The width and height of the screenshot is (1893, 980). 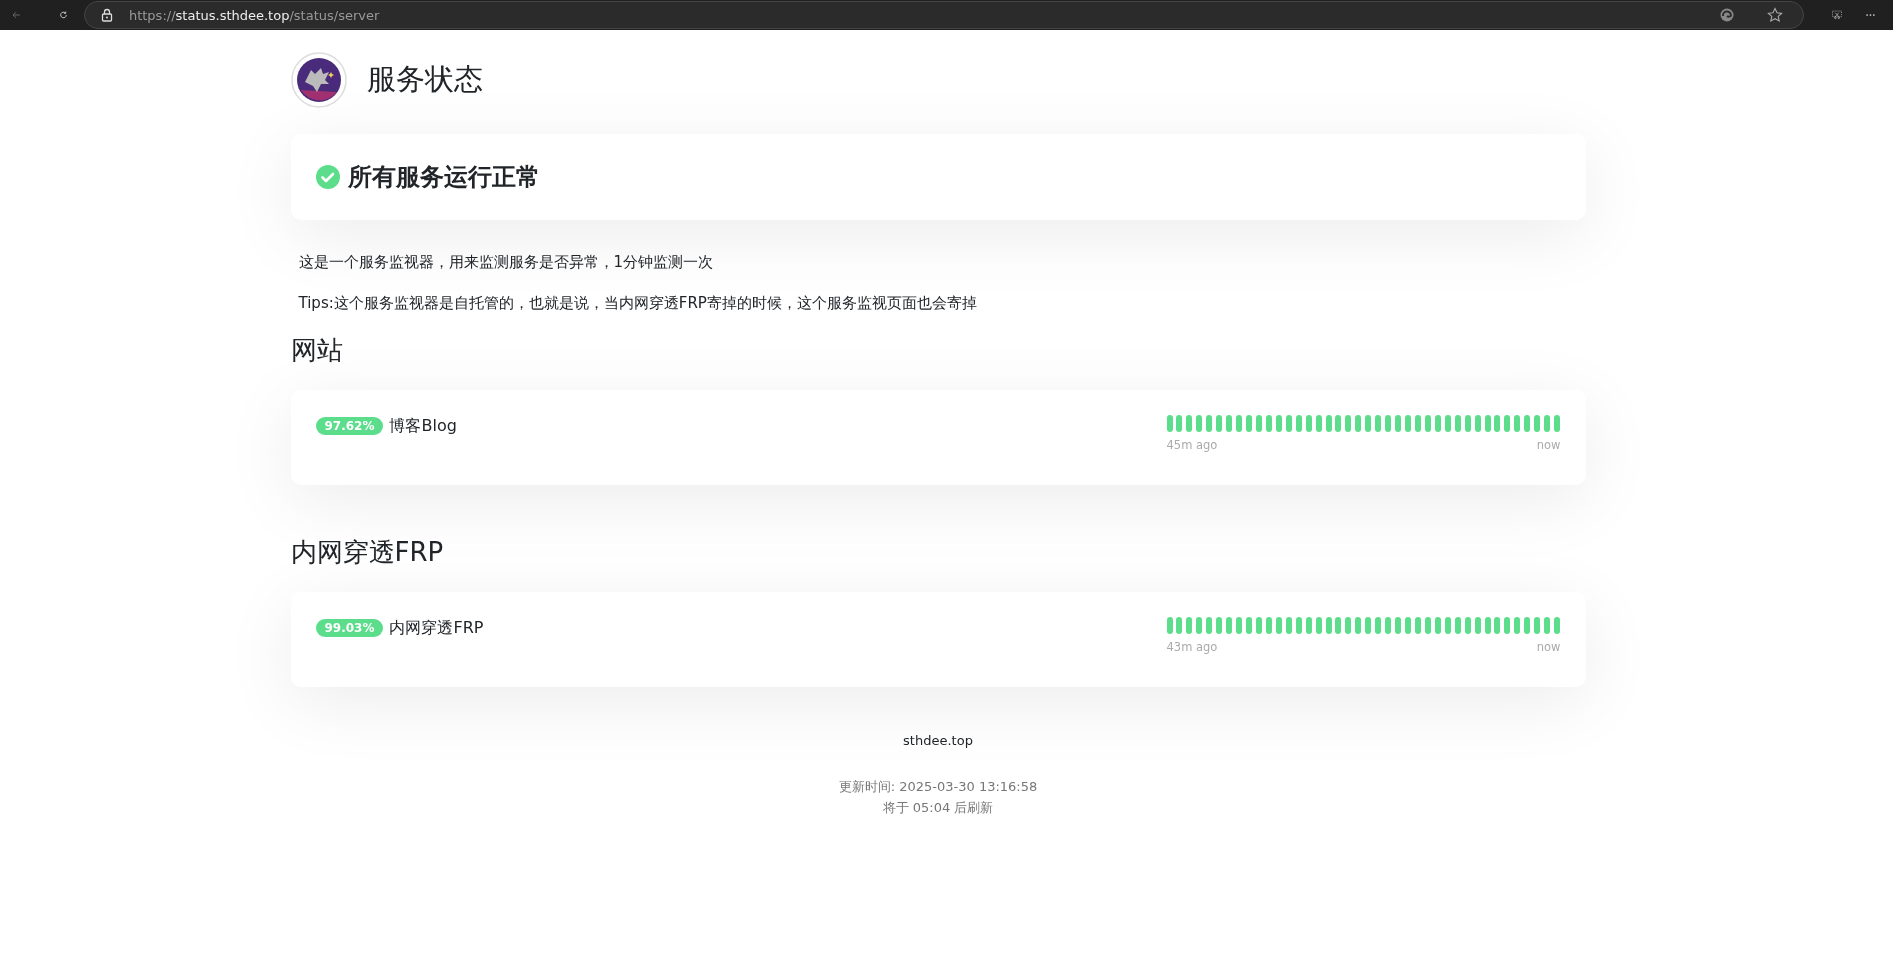 I want to click on start-time: 43m ago, so click(x=1192, y=647).